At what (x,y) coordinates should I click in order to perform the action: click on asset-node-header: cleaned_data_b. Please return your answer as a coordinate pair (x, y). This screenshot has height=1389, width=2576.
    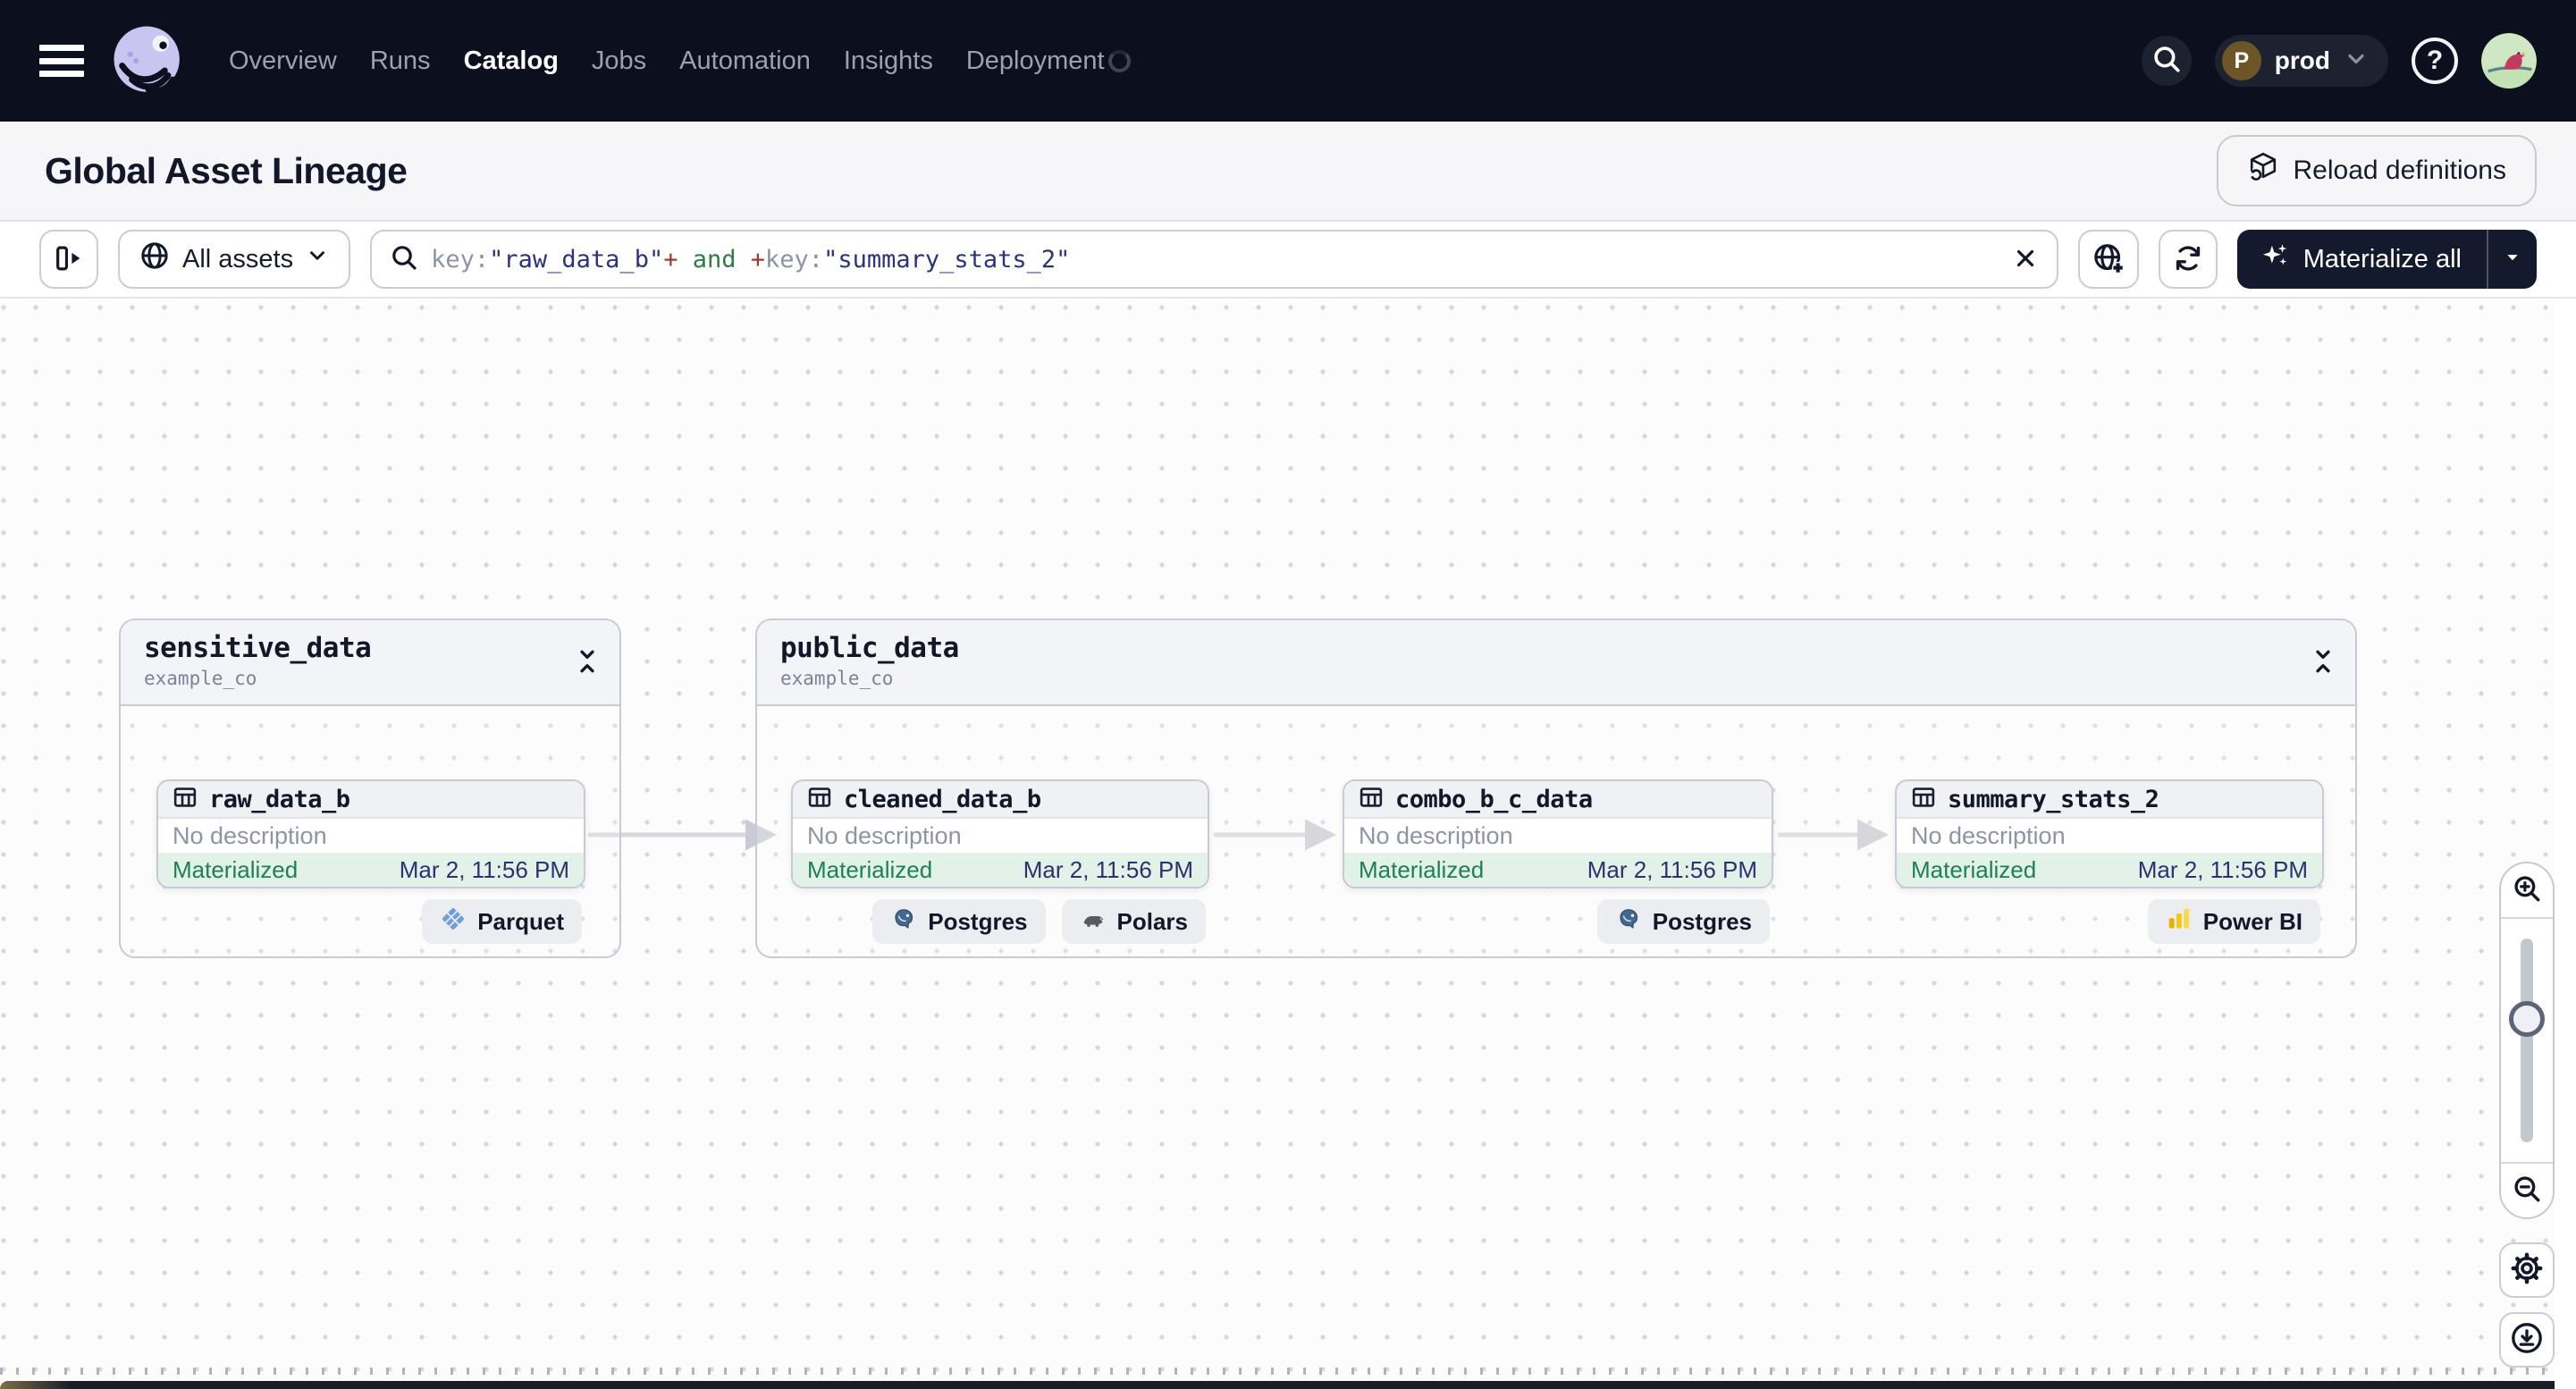
    Looking at the image, I should click on (1001, 800).